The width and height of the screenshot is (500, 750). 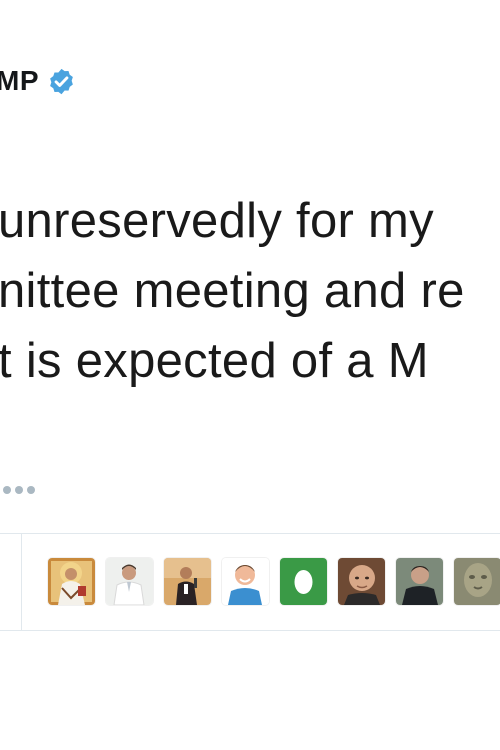 I want to click on man-speaking-avatar, so click(x=187, y=581).